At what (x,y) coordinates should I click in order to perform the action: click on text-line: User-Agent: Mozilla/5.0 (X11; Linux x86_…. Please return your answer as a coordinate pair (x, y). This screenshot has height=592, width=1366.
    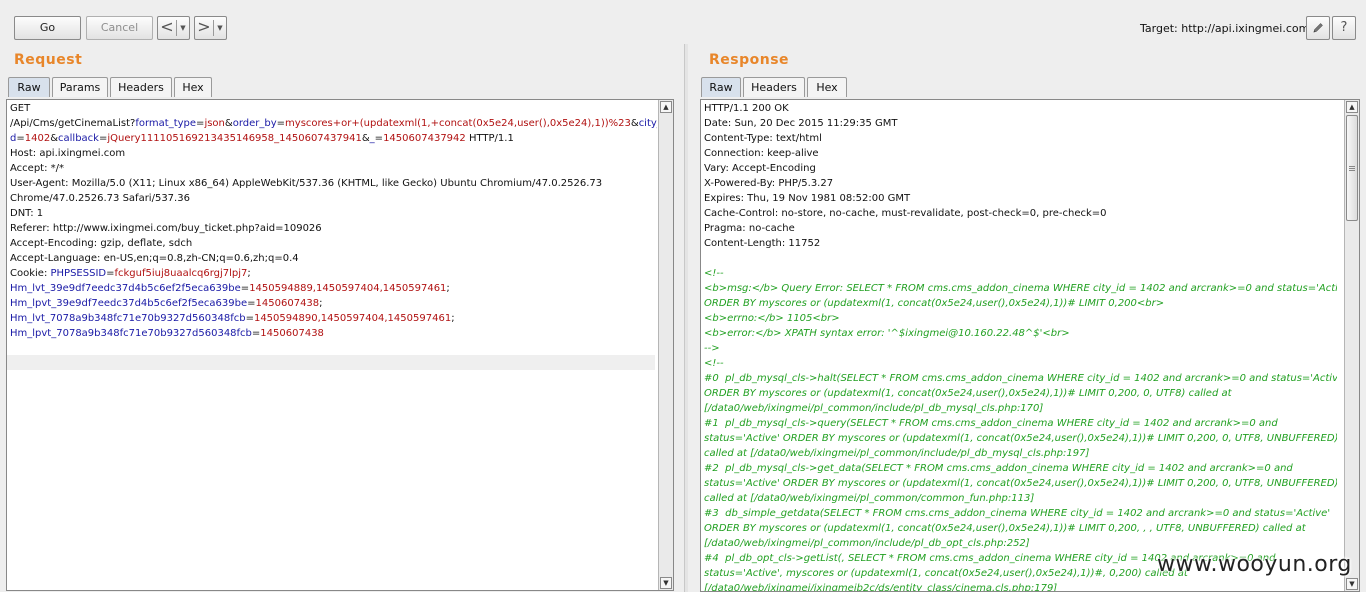
    Looking at the image, I should click on (333, 183).